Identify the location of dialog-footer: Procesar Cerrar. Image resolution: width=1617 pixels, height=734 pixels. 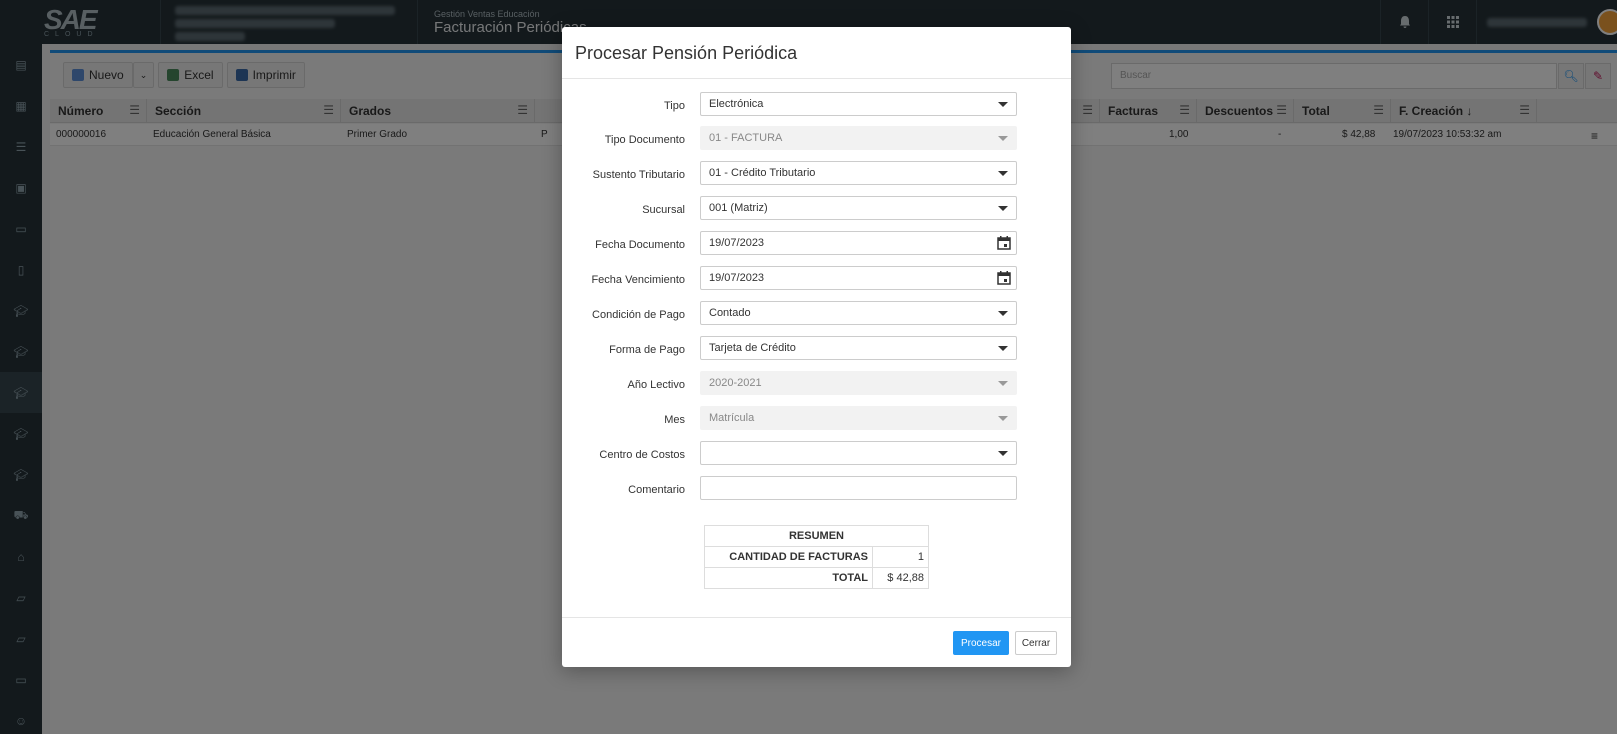
(816, 642).